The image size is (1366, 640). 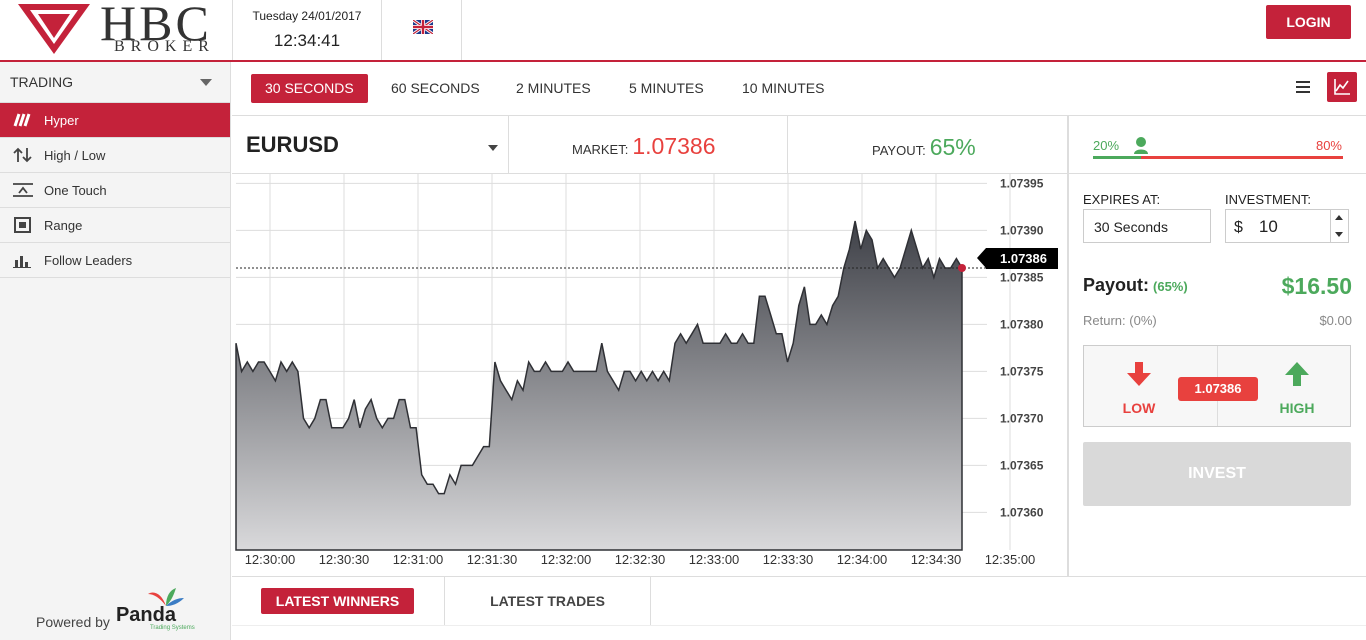 What do you see at coordinates (714, 559) in the screenshot?
I see `x-tick-label: 12:33:00` at bounding box center [714, 559].